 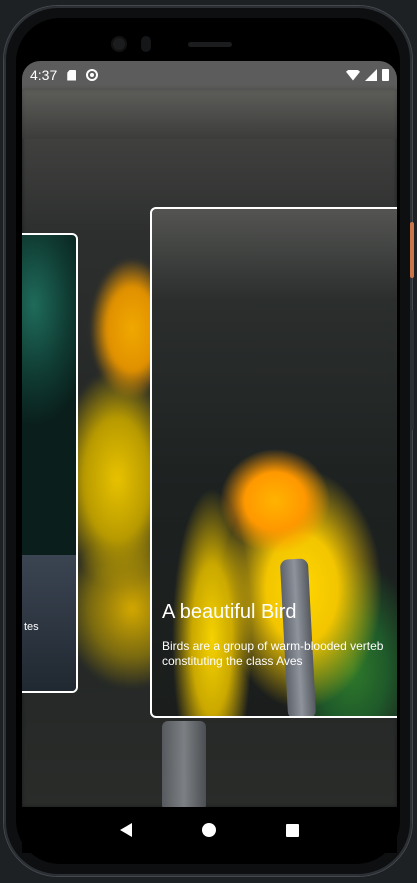 What do you see at coordinates (126, 830) in the screenshot?
I see `back-icon` at bounding box center [126, 830].